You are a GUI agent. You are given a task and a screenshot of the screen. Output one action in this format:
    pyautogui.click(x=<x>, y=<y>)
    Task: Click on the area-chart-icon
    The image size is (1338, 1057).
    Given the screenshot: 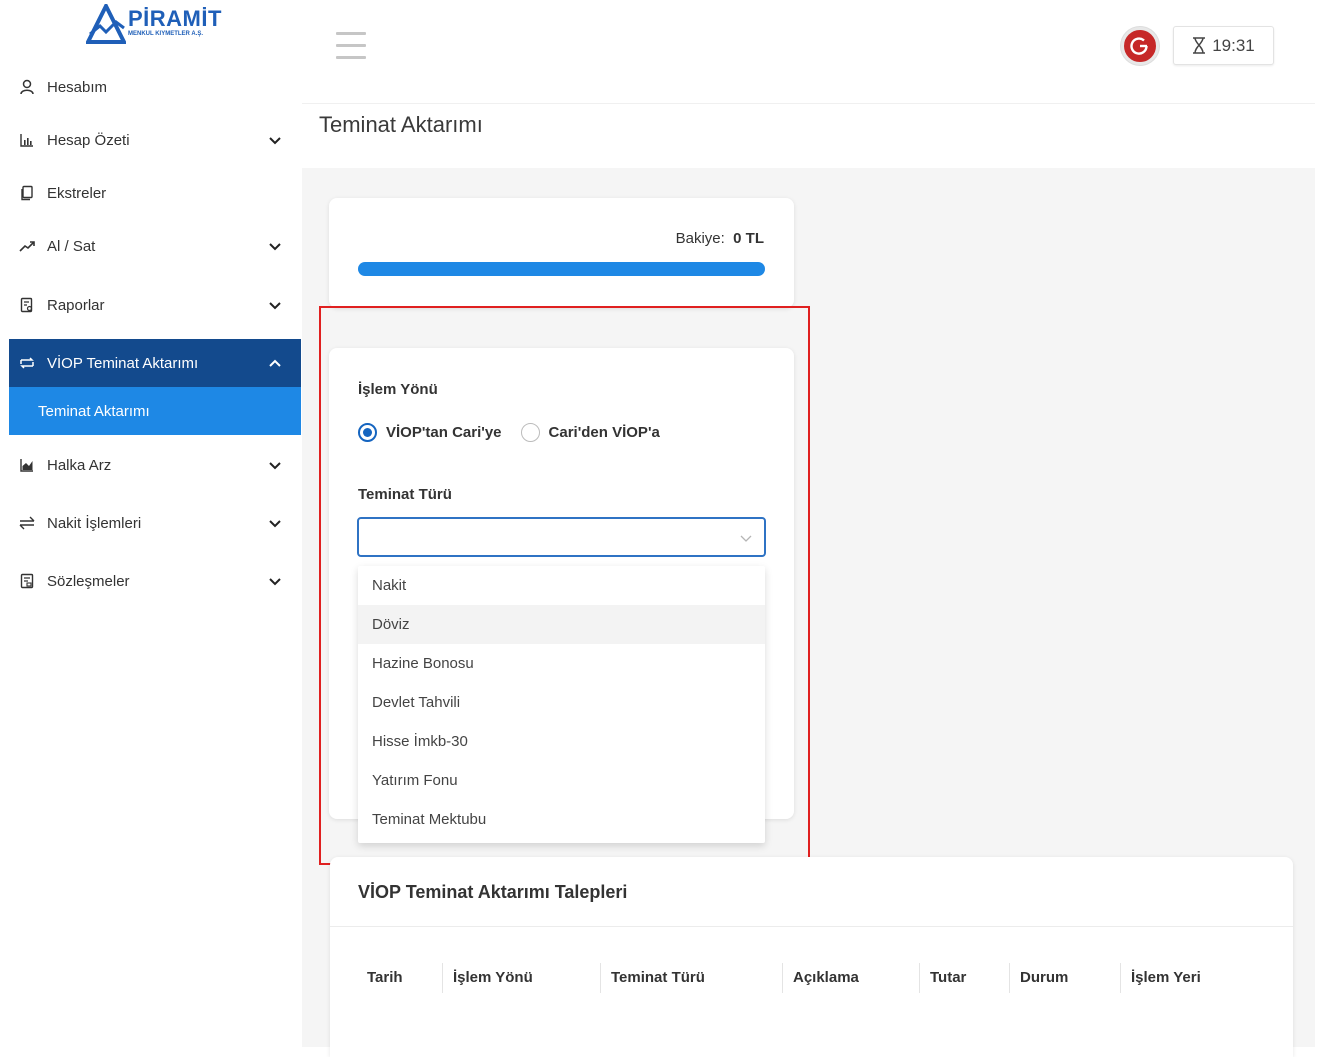 What is the action you would take?
    pyautogui.click(x=28, y=465)
    